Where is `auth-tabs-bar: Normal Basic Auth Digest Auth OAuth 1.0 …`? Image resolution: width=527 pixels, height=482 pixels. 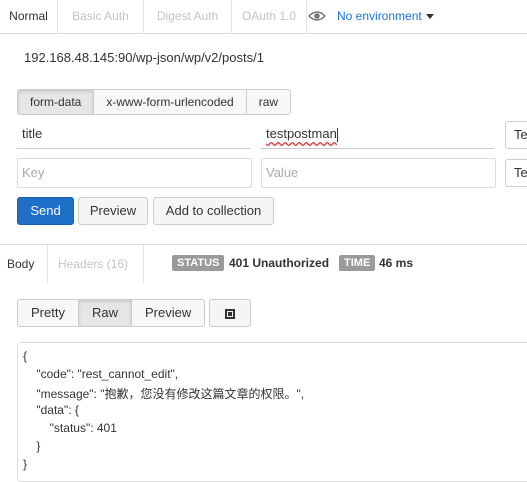
auth-tabs-bar: Normal Basic Auth Digest Auth OAuth 1.0 … is located at coordinates (263, 17).